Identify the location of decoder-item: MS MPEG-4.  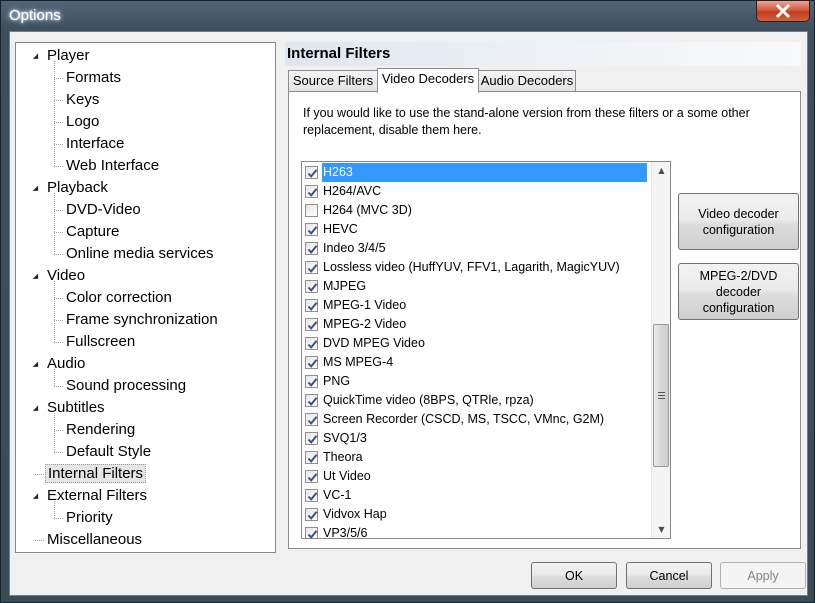
(476, 362).